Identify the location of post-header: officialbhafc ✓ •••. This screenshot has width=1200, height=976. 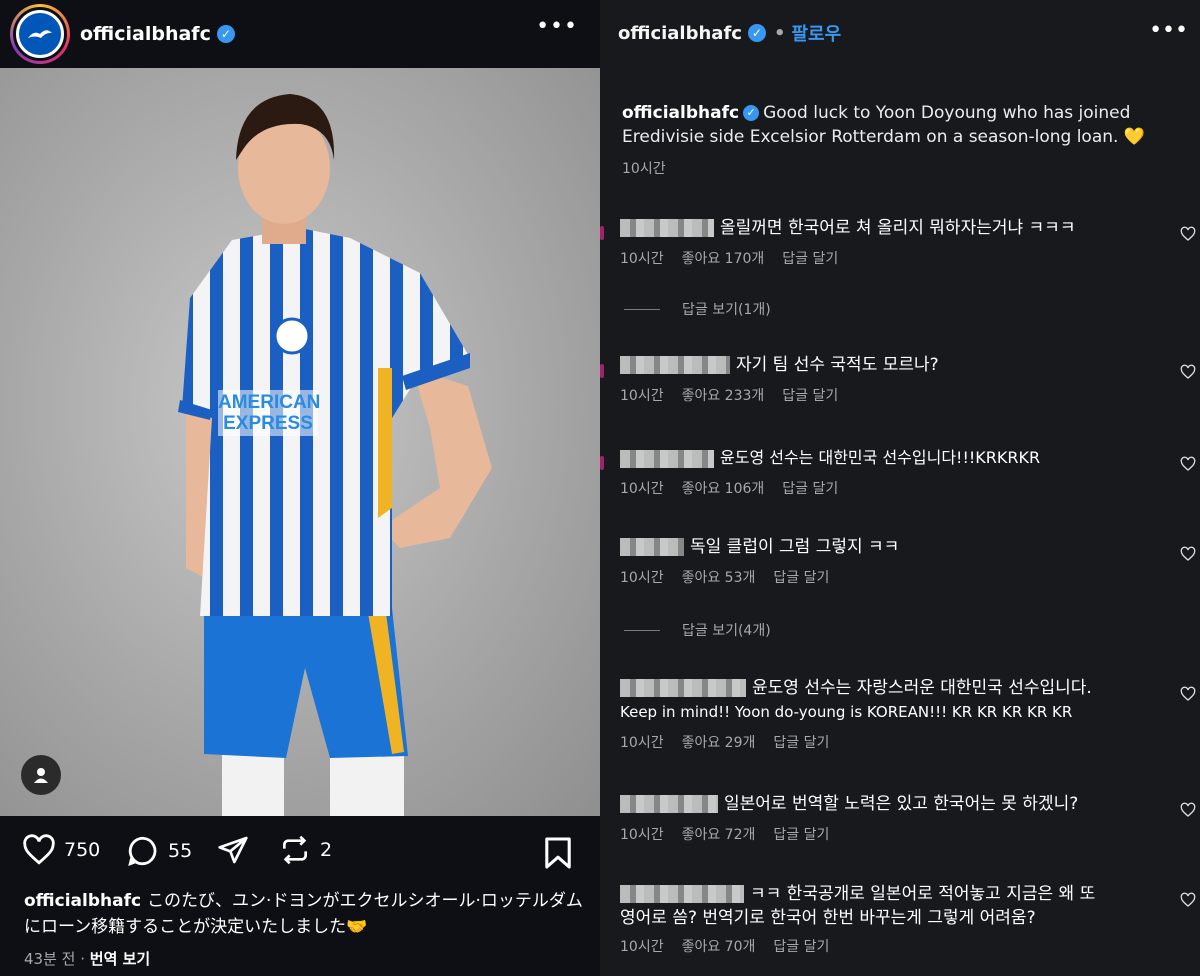
(300, 34).